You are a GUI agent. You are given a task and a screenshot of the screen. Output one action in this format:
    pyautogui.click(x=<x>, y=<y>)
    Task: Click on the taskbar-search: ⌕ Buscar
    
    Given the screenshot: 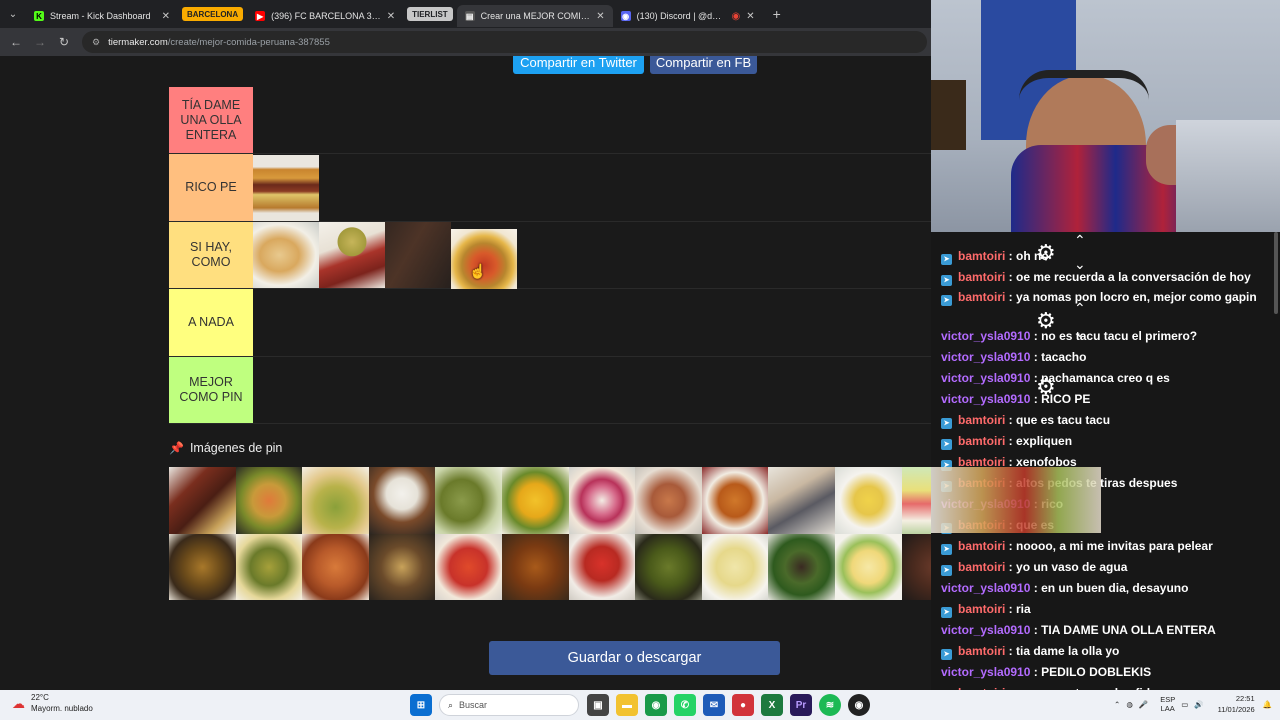 What is the action you would take?
    pyautogui.click(x=509, y=705)
    